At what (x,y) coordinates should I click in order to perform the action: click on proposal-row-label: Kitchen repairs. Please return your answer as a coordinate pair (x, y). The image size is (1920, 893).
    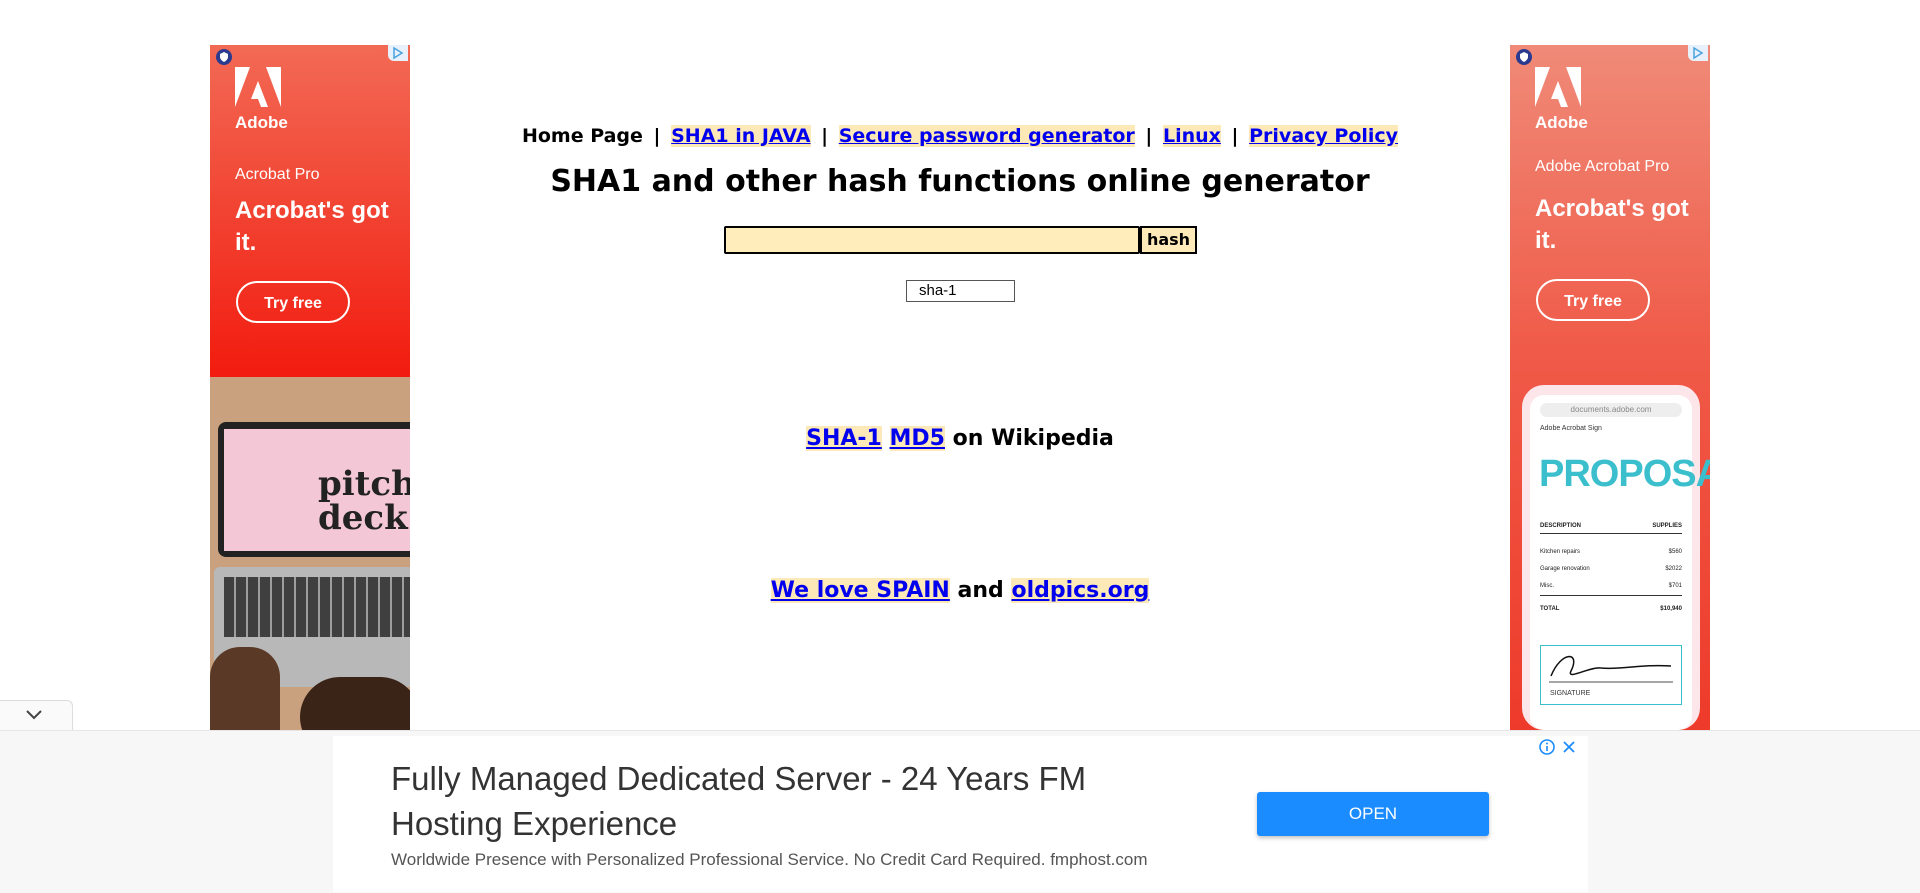
    Looking at the image, I should click on (1560, 552).